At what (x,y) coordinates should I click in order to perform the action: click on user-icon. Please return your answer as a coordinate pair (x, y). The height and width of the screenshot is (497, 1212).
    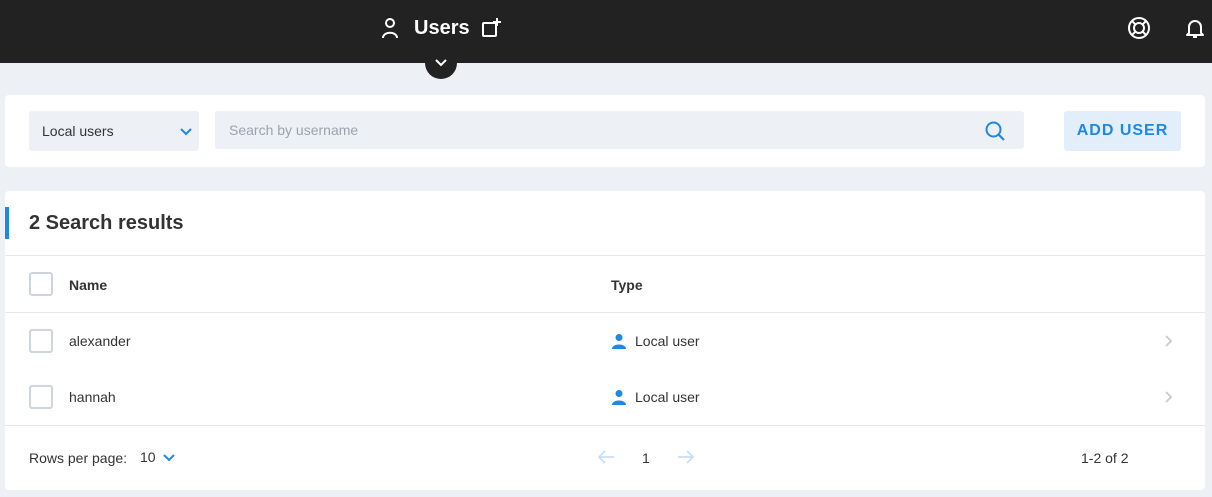
    Looking at the image, I should click on (390, 28).